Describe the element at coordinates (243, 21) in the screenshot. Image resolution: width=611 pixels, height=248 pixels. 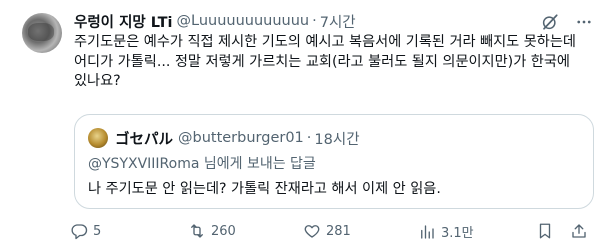
I see `handle: @Luuuuuuuuuuuu` at that location.